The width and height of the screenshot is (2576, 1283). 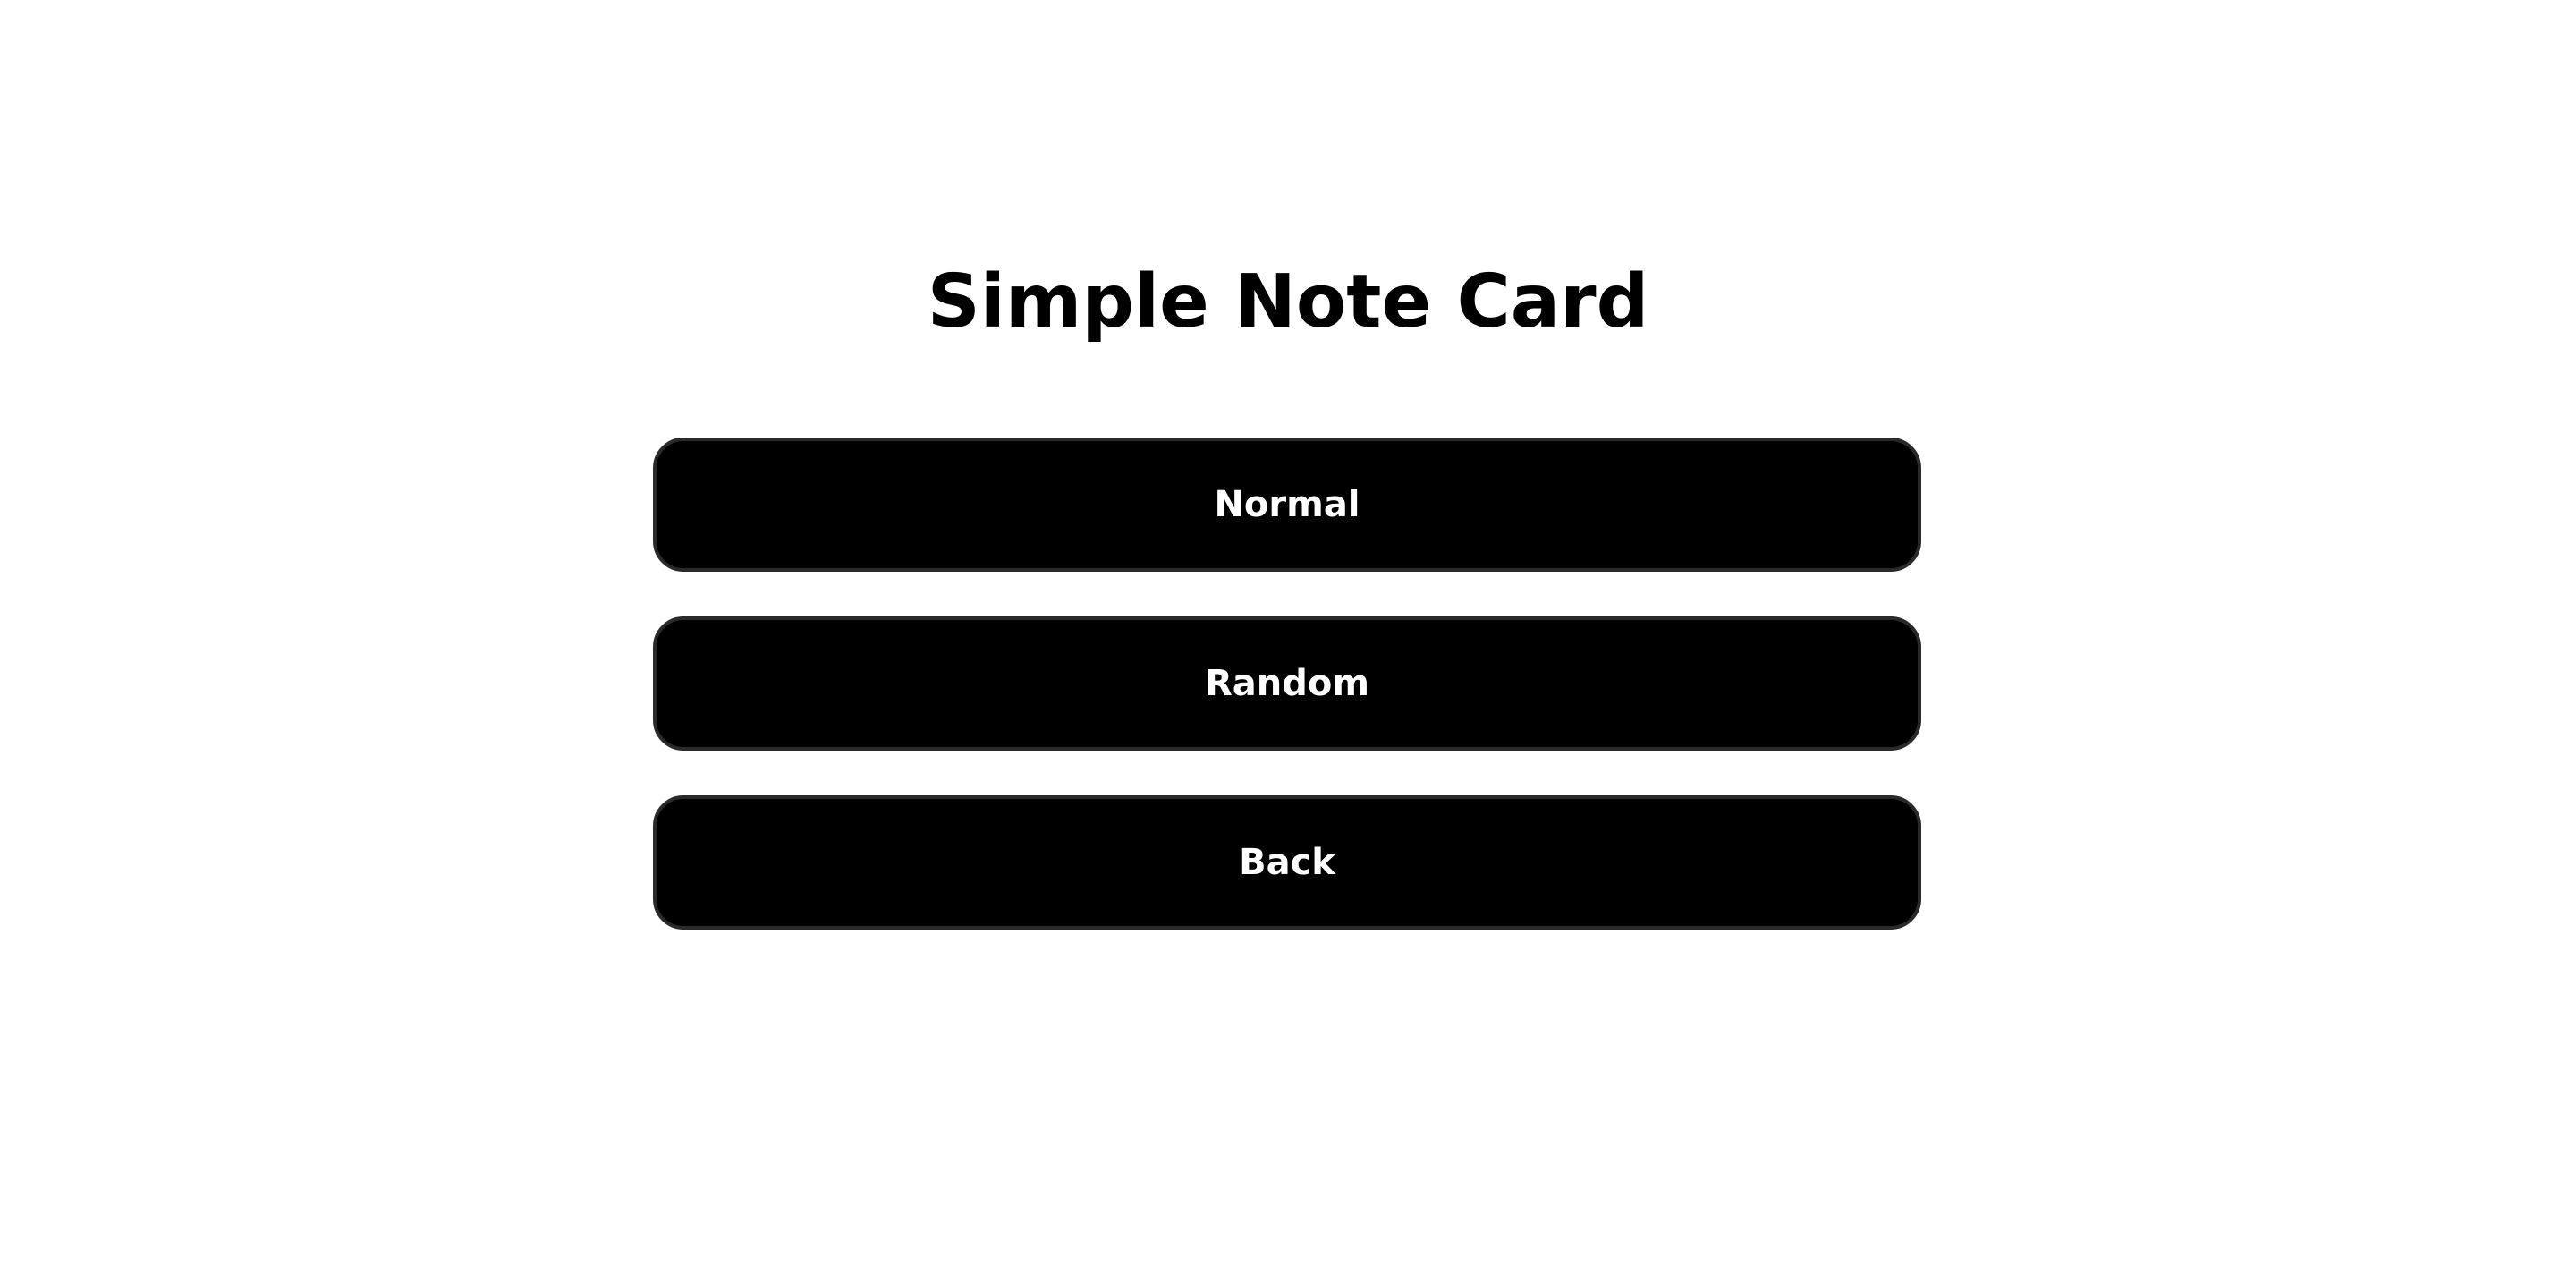 I want to click on random-button-label: Random, so click(x=1287, y=683).